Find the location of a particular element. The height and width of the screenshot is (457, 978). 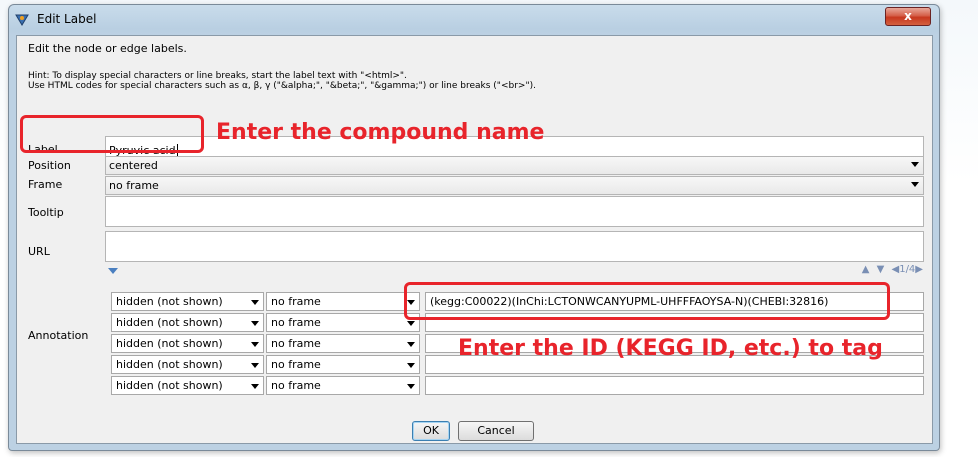

label-highlight-box is located at coordinates (112, 134).